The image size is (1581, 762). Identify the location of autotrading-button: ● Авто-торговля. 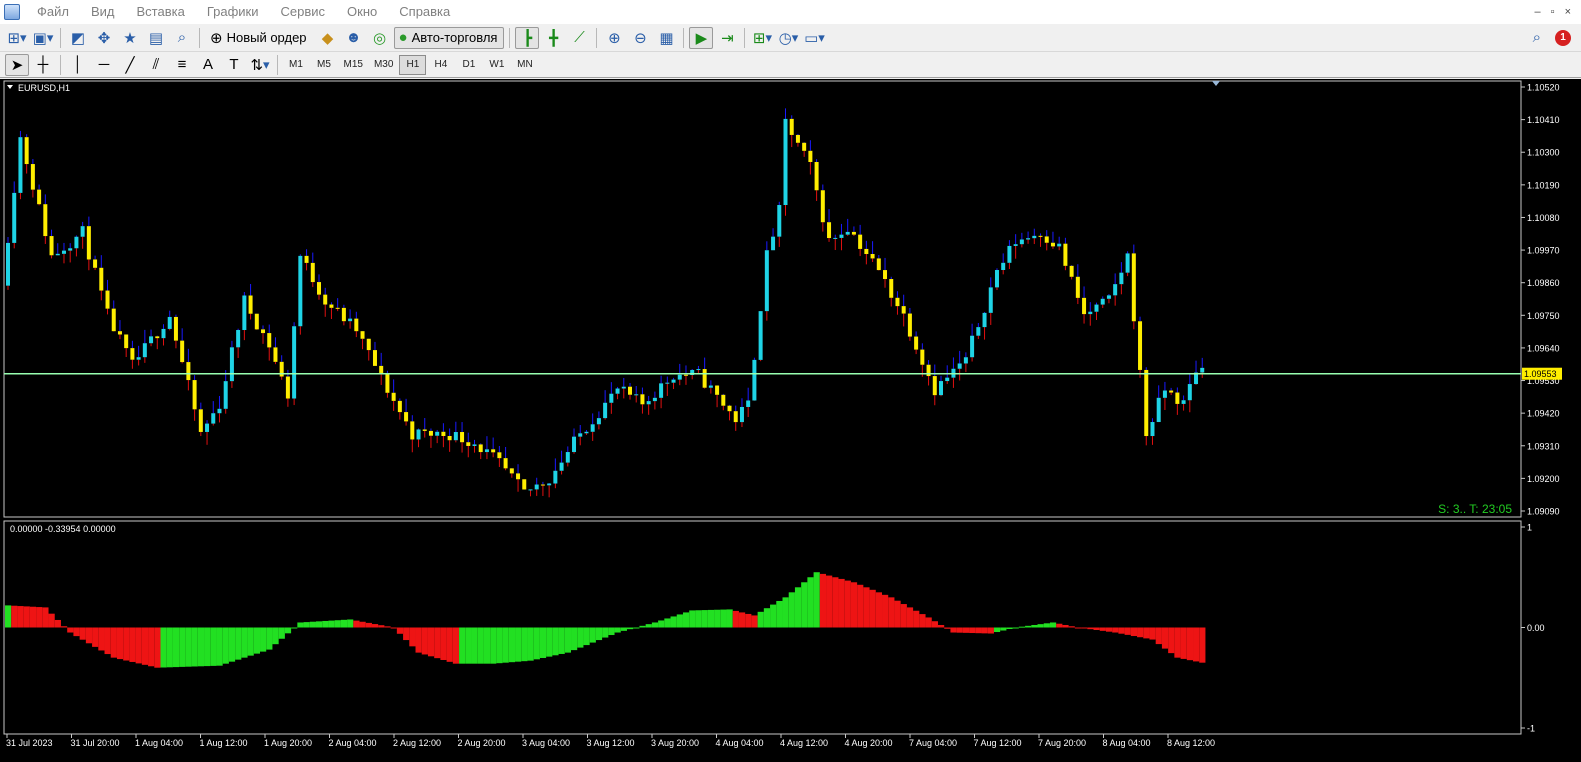
(449, 37).